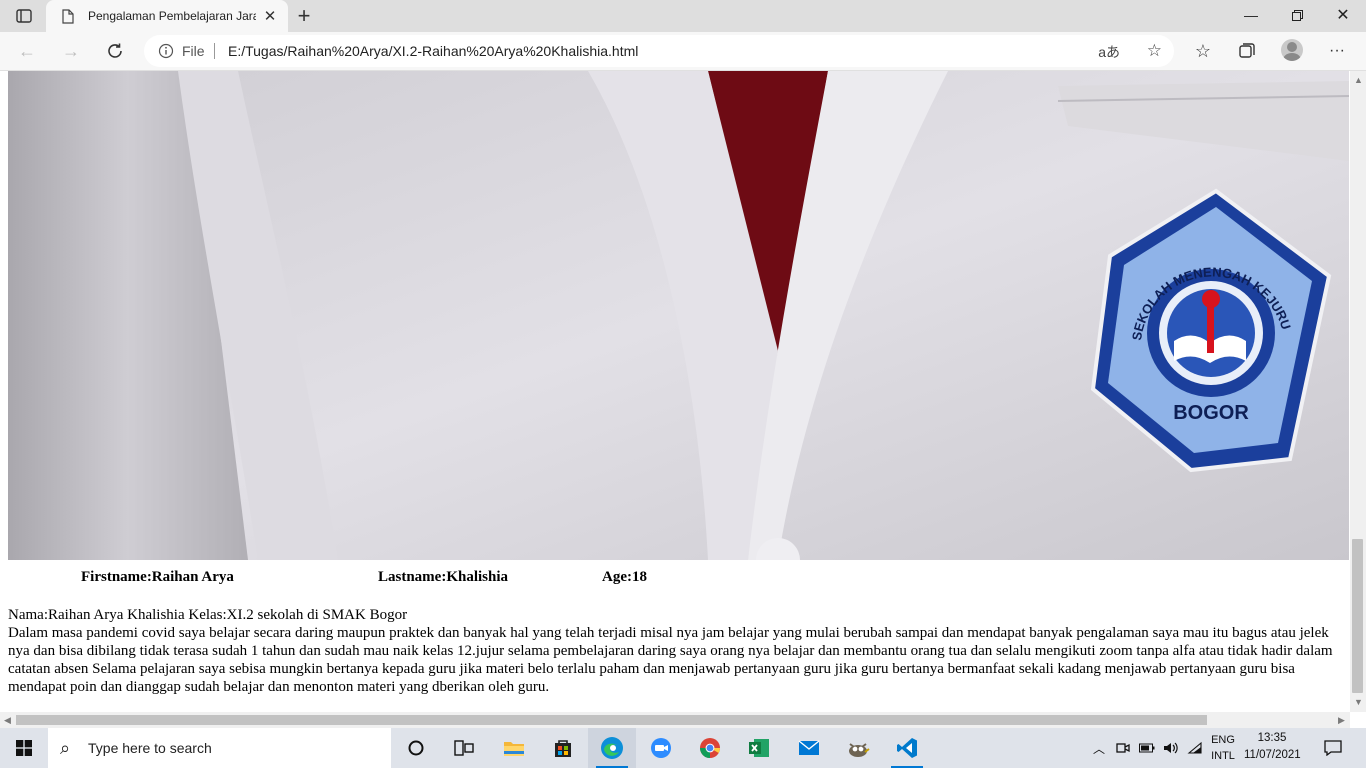  I want to click on favorites-icon: ☆, so click(1203, 50).